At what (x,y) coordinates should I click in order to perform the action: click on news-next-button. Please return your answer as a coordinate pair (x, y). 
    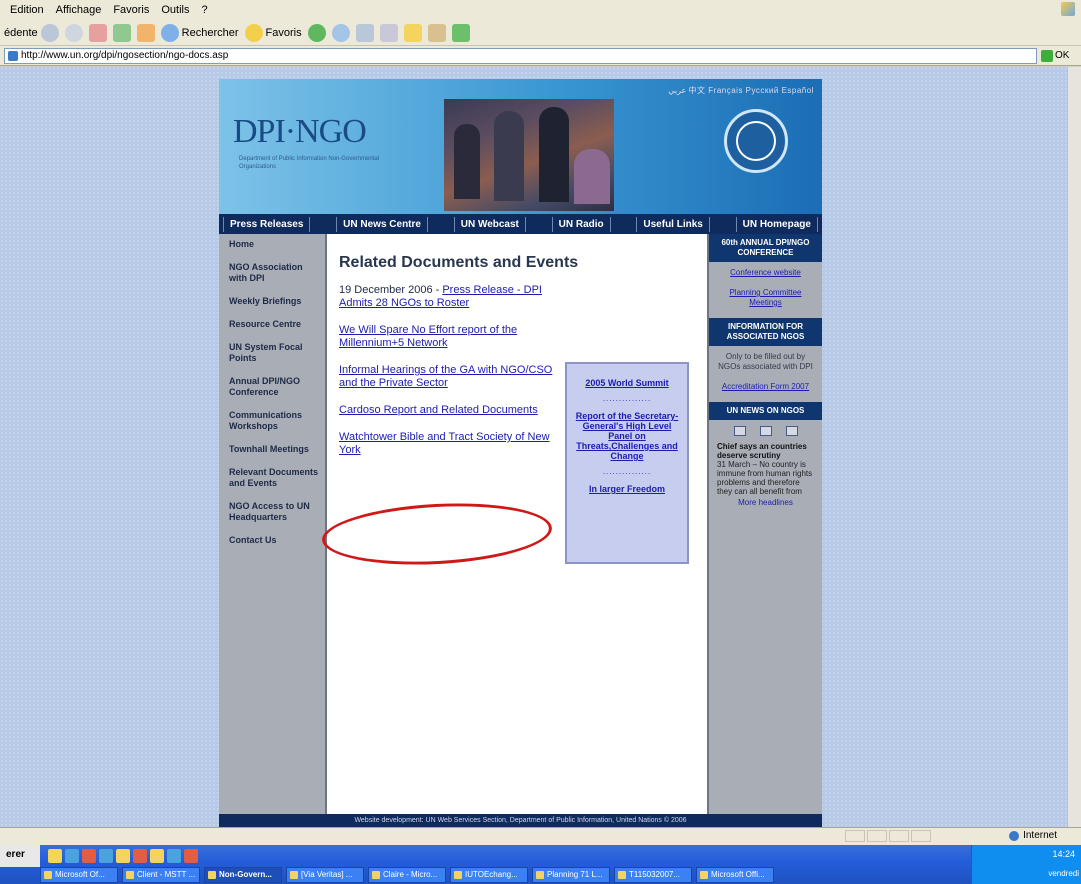
    Looking at the image, I should click on (791, 431).